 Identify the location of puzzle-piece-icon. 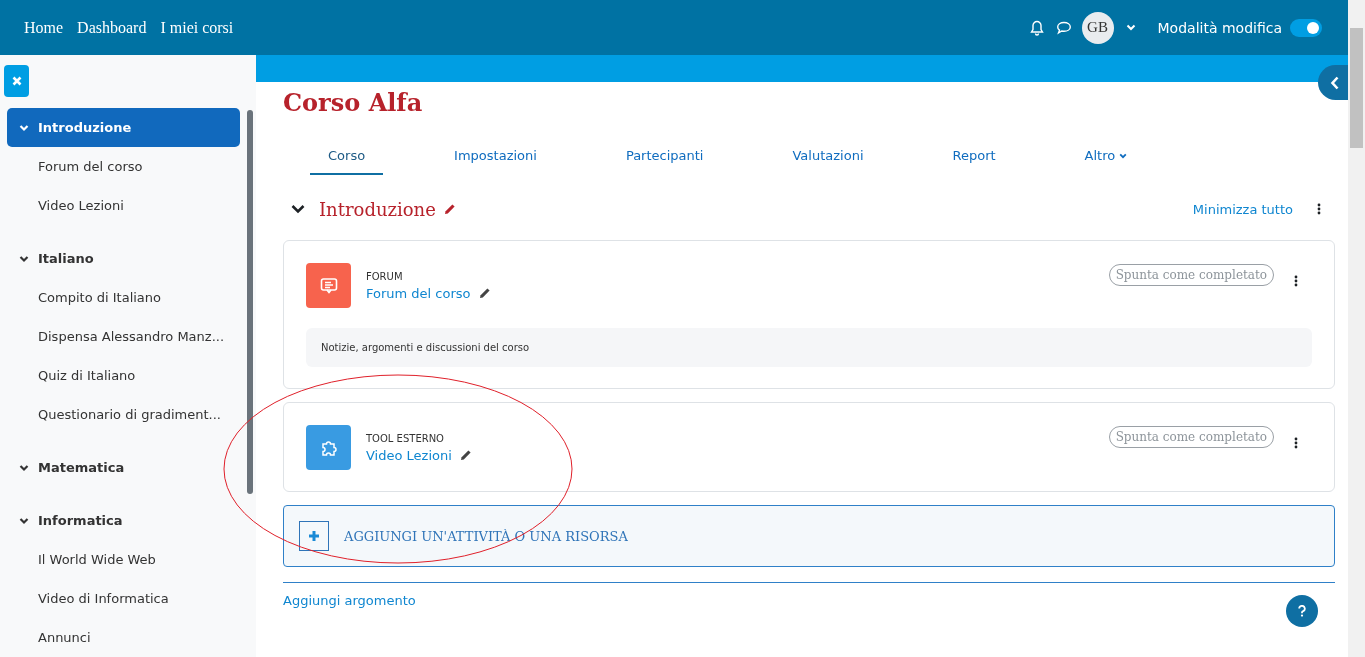
(328, 447).